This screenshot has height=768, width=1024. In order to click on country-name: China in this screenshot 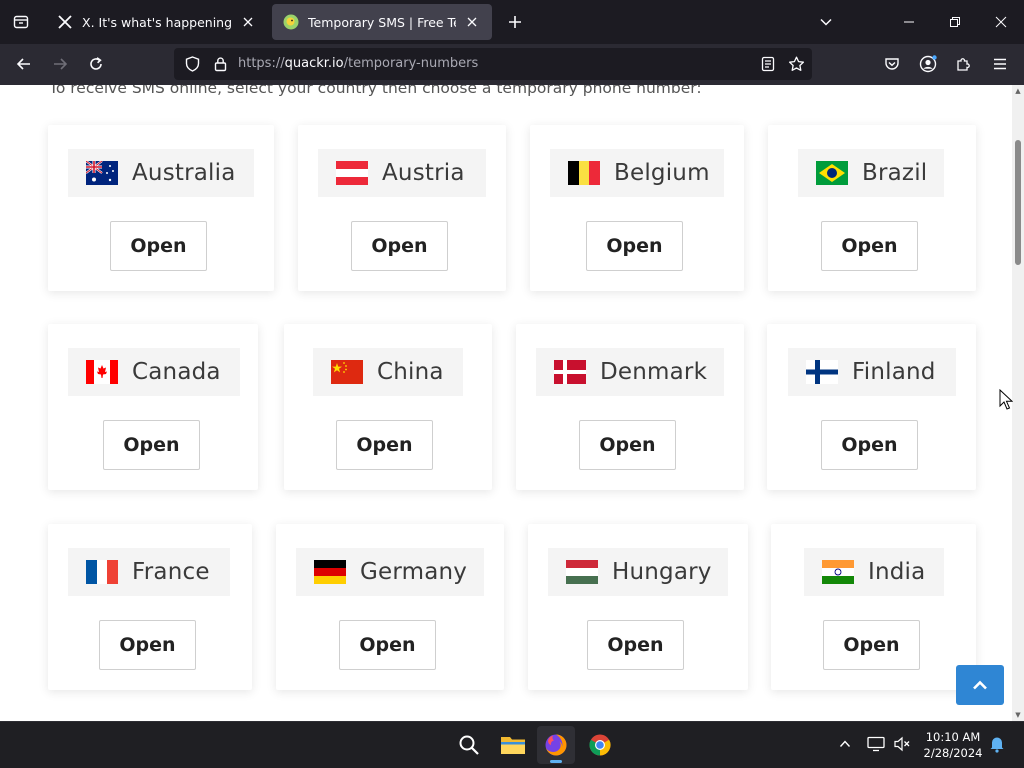, I will do `click(410, 372)`.